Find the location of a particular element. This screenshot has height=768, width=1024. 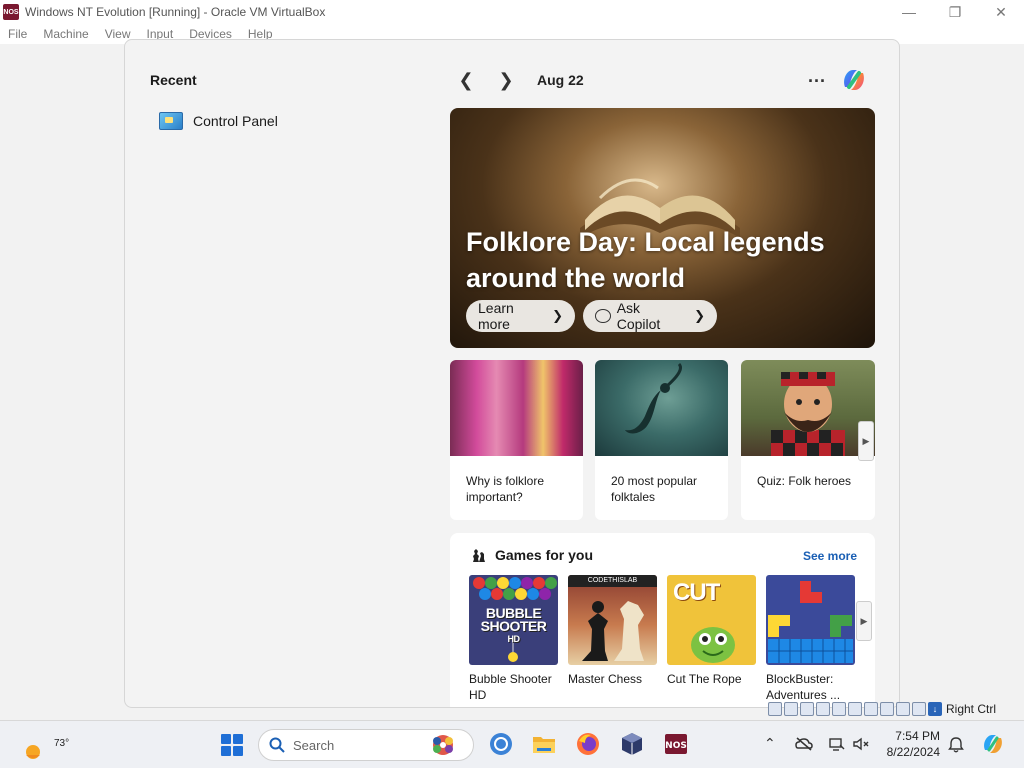

clock-time: 7:54 PM is located at coordinates (917, 736).